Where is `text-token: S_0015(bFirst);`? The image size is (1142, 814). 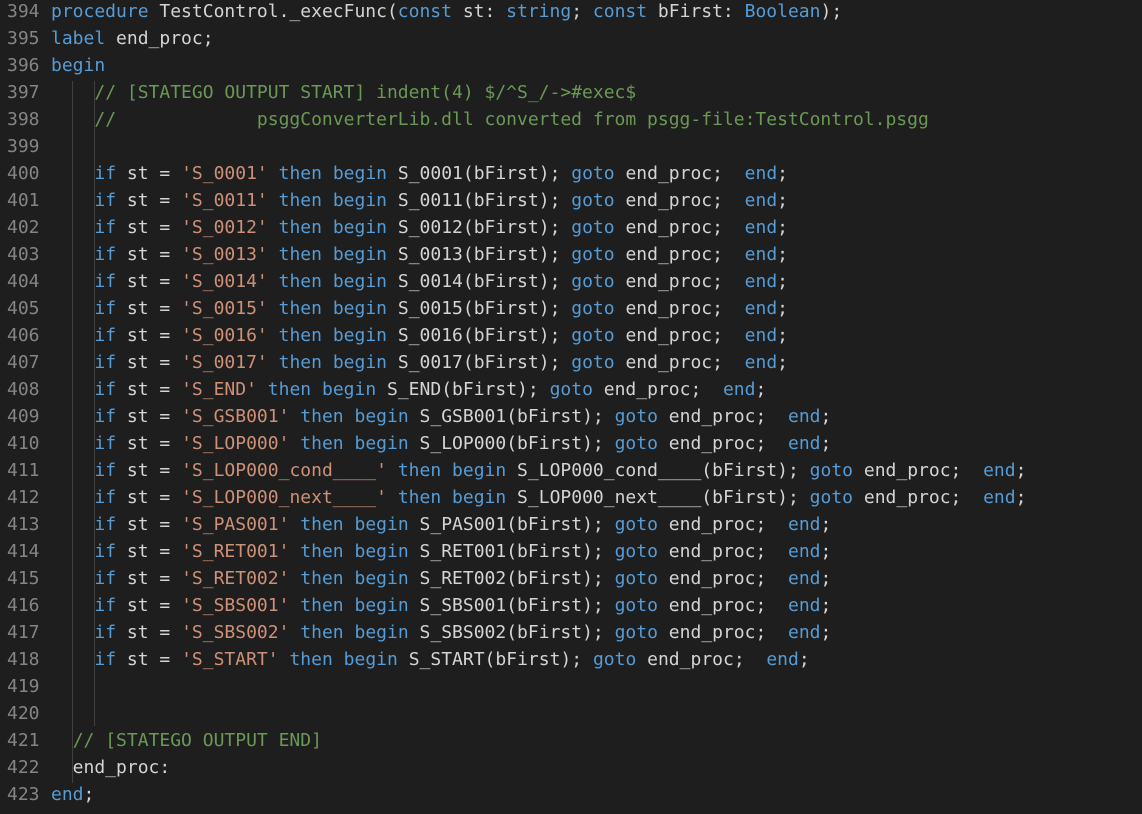 text-token: S_0015(bFirst); is located at coordinates (479, 308).